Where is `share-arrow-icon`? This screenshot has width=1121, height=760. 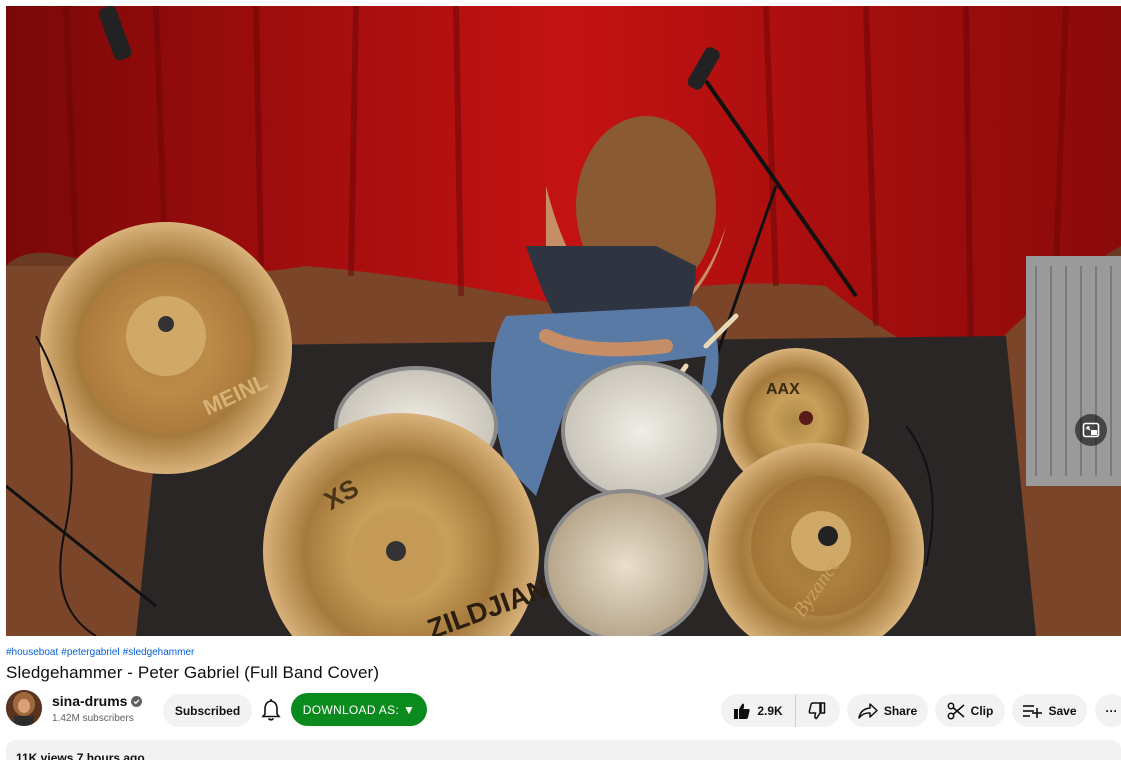 share-arrow-icon is located at coordinates (868, 710).